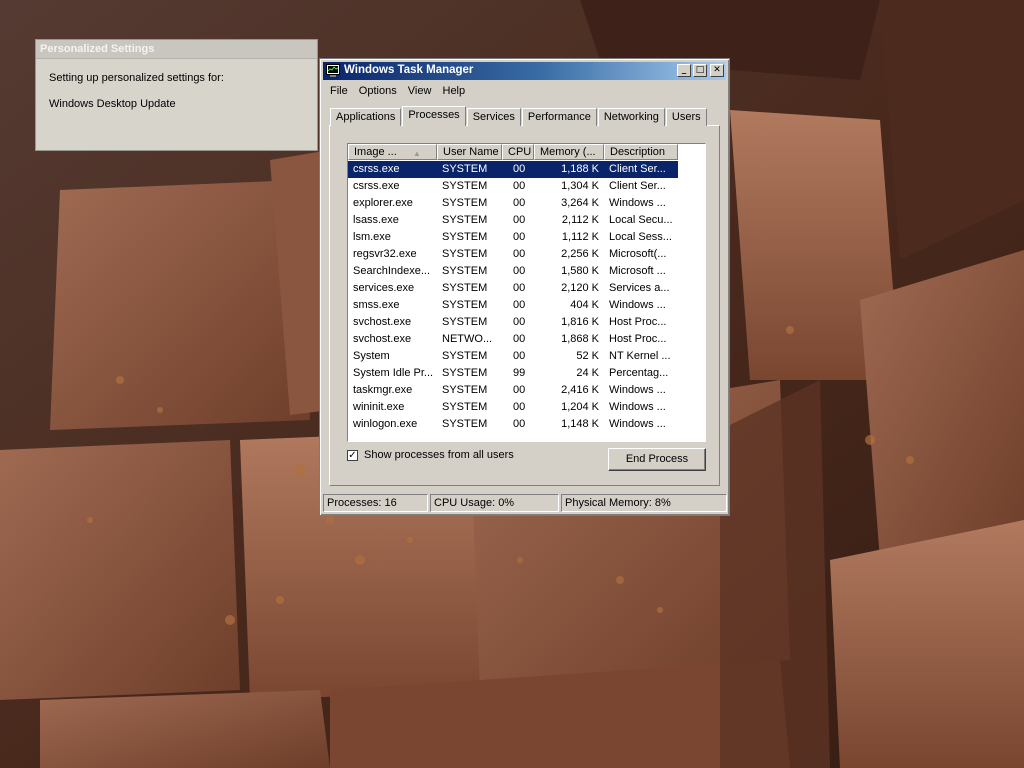 This screenshot has height=768, width=1024. What do you see at coordinates (366, 117) in the screenshot?
I see `tab-applications: Applications` at bounding box center [366, 117].